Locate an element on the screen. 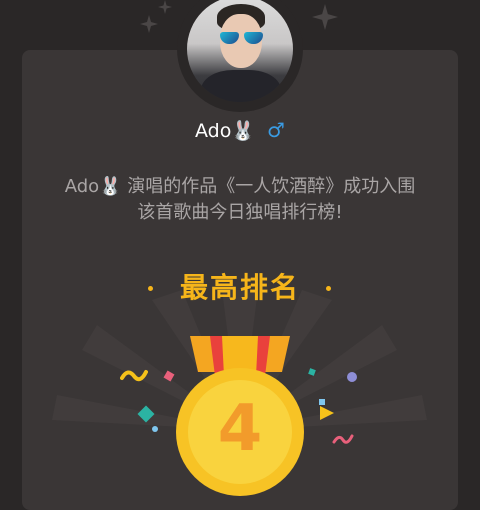  rank-title: 最高排名 is located at coordinates (239, 287).